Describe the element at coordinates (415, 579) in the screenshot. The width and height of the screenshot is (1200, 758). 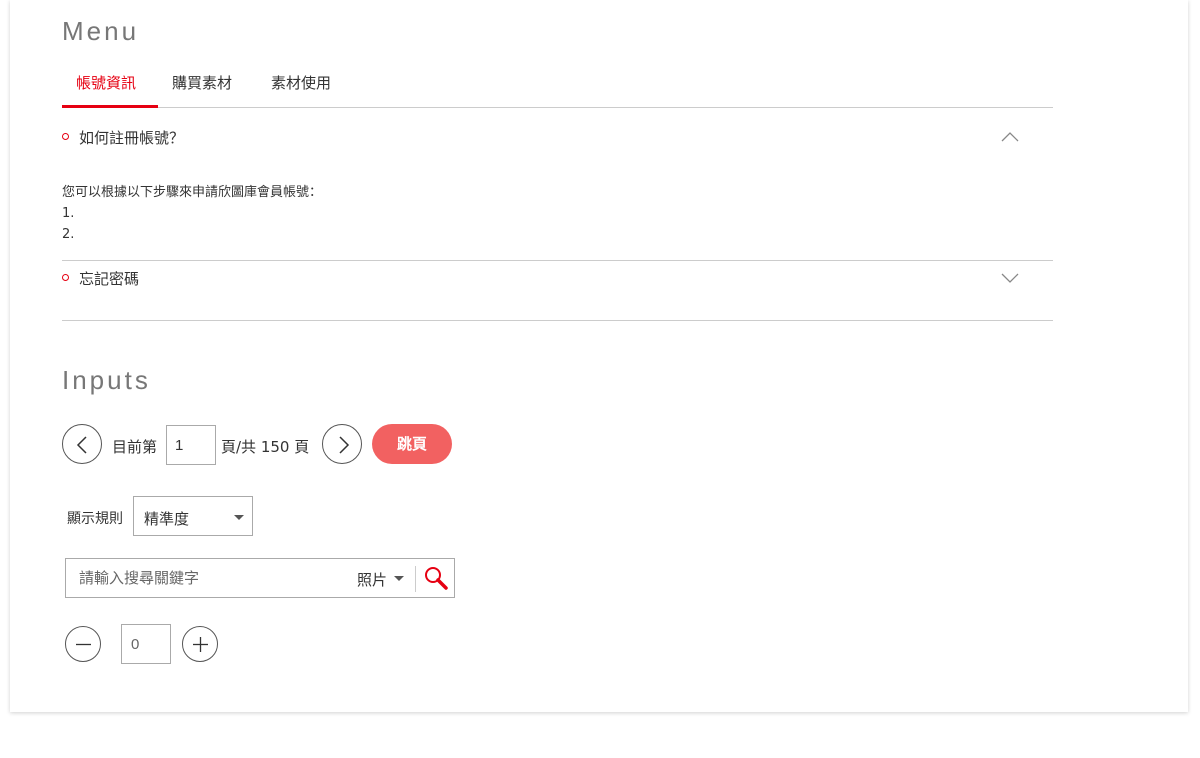
I see `search-divider` at that location.